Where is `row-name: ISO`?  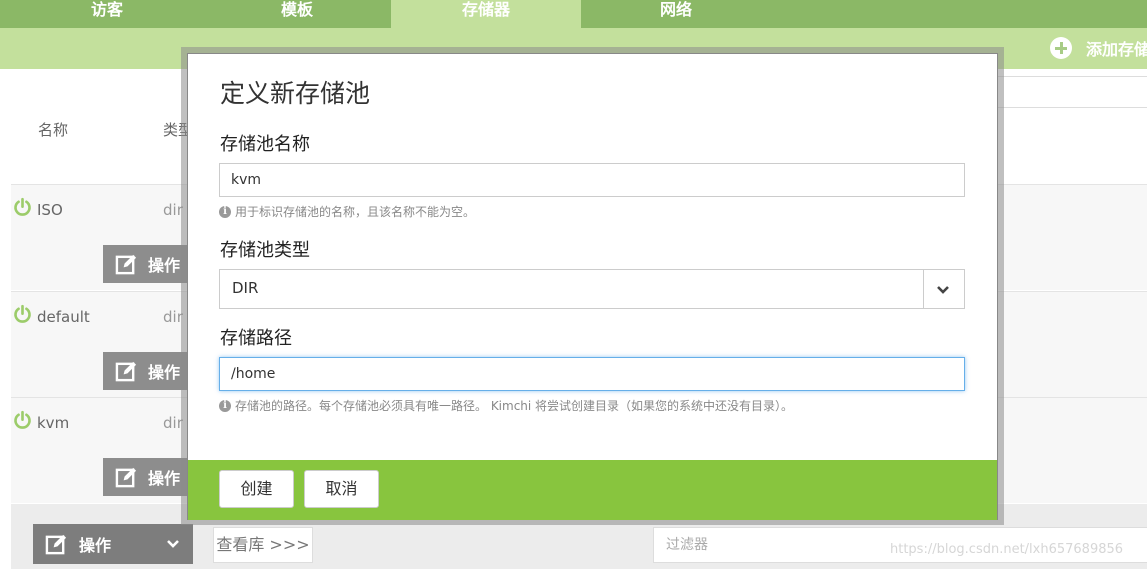
row-name: ISO is located at coordinates (50, 210).